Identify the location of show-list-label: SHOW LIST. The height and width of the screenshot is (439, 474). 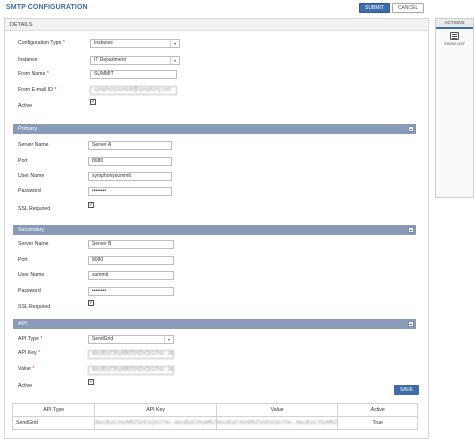
(454, 44).